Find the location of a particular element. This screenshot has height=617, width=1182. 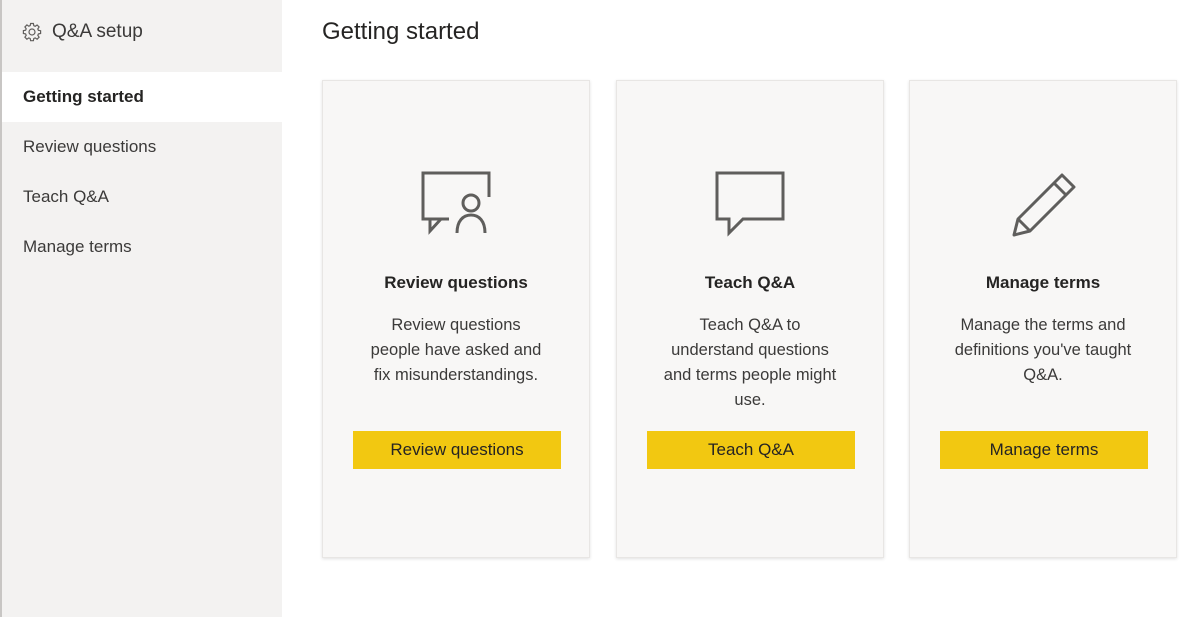

card-title: Teach Q&A is located at coordinates (750, 282).